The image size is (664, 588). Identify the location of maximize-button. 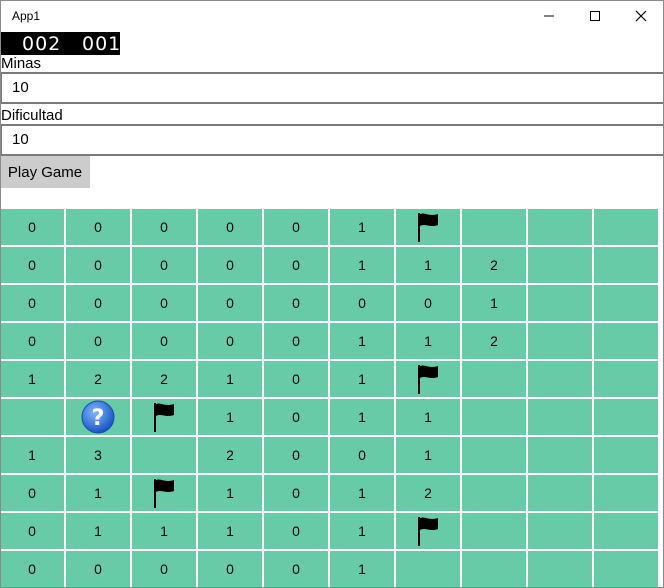
(595, 16).